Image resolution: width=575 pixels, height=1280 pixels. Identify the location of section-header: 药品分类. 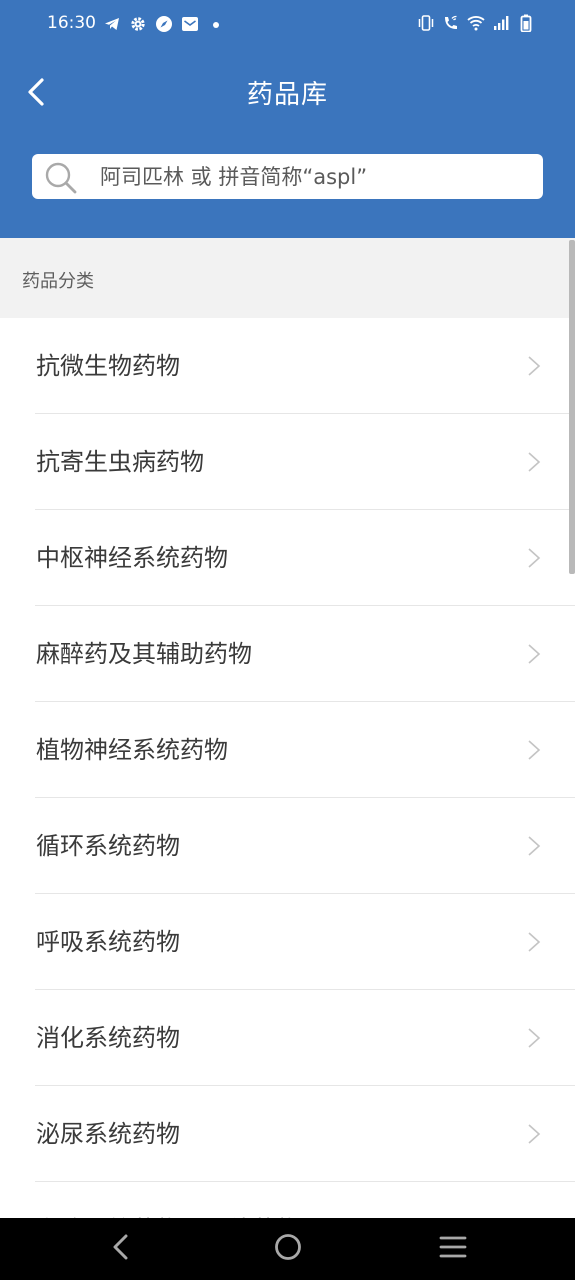
(287, 278).